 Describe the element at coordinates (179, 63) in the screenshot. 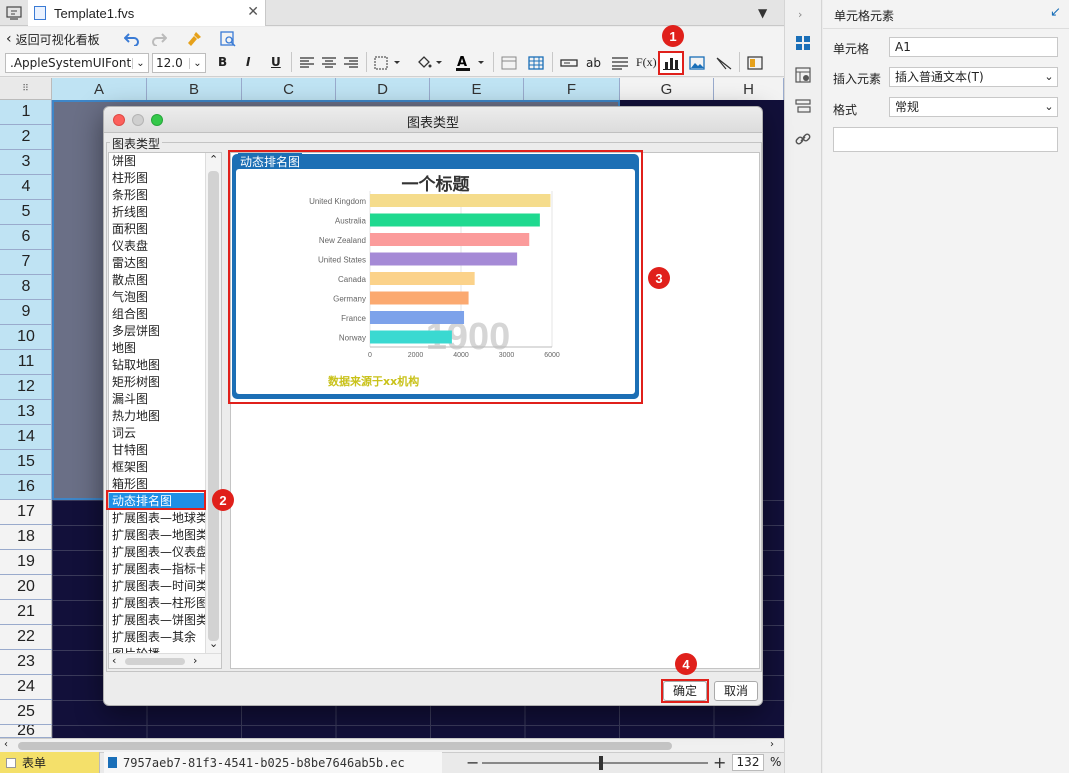

I see `font-size-select: 12.0 ⌄` at that location.